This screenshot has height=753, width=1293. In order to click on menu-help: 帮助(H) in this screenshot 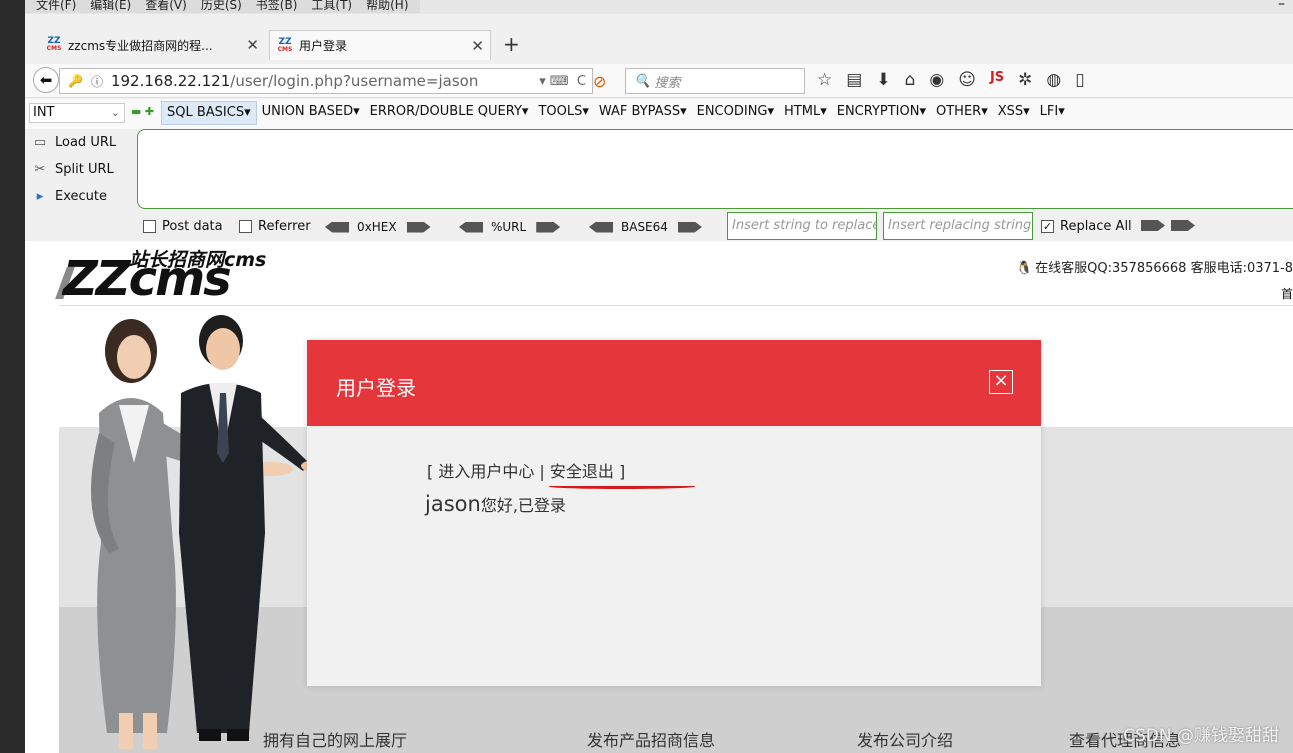, I will do `click(387, 6)`.